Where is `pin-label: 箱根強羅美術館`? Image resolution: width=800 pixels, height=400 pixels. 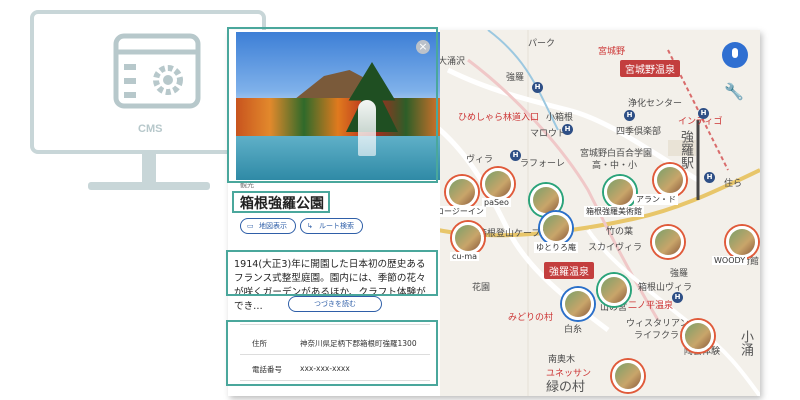 pin-label: 箱根強羅美術館 is located at coordinates (614, 211).